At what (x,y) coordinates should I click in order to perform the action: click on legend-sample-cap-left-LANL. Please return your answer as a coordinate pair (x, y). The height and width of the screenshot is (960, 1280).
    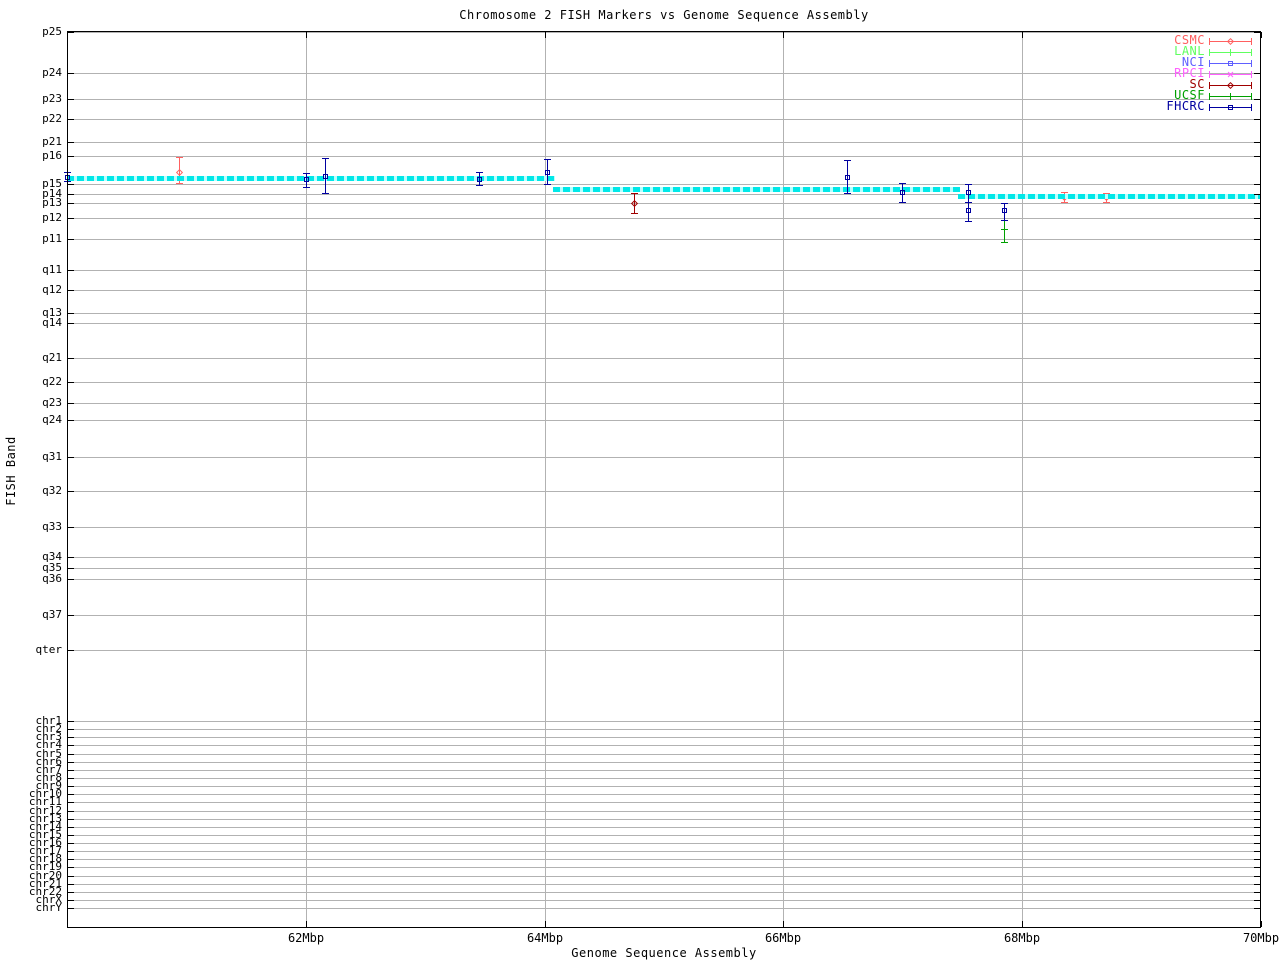
    Looking at the image, I should click on (1209, 52).